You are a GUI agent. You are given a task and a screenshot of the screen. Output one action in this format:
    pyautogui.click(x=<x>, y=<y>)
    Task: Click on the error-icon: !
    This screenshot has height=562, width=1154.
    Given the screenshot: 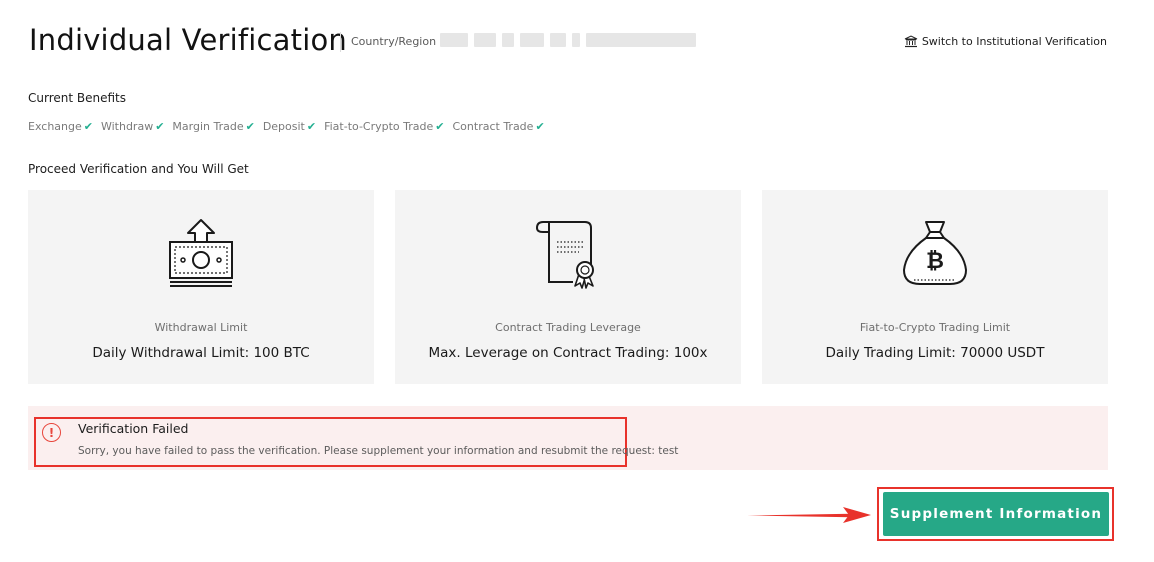 What is the action you would take?
    pyautogui.click(x=51, y=432)
    